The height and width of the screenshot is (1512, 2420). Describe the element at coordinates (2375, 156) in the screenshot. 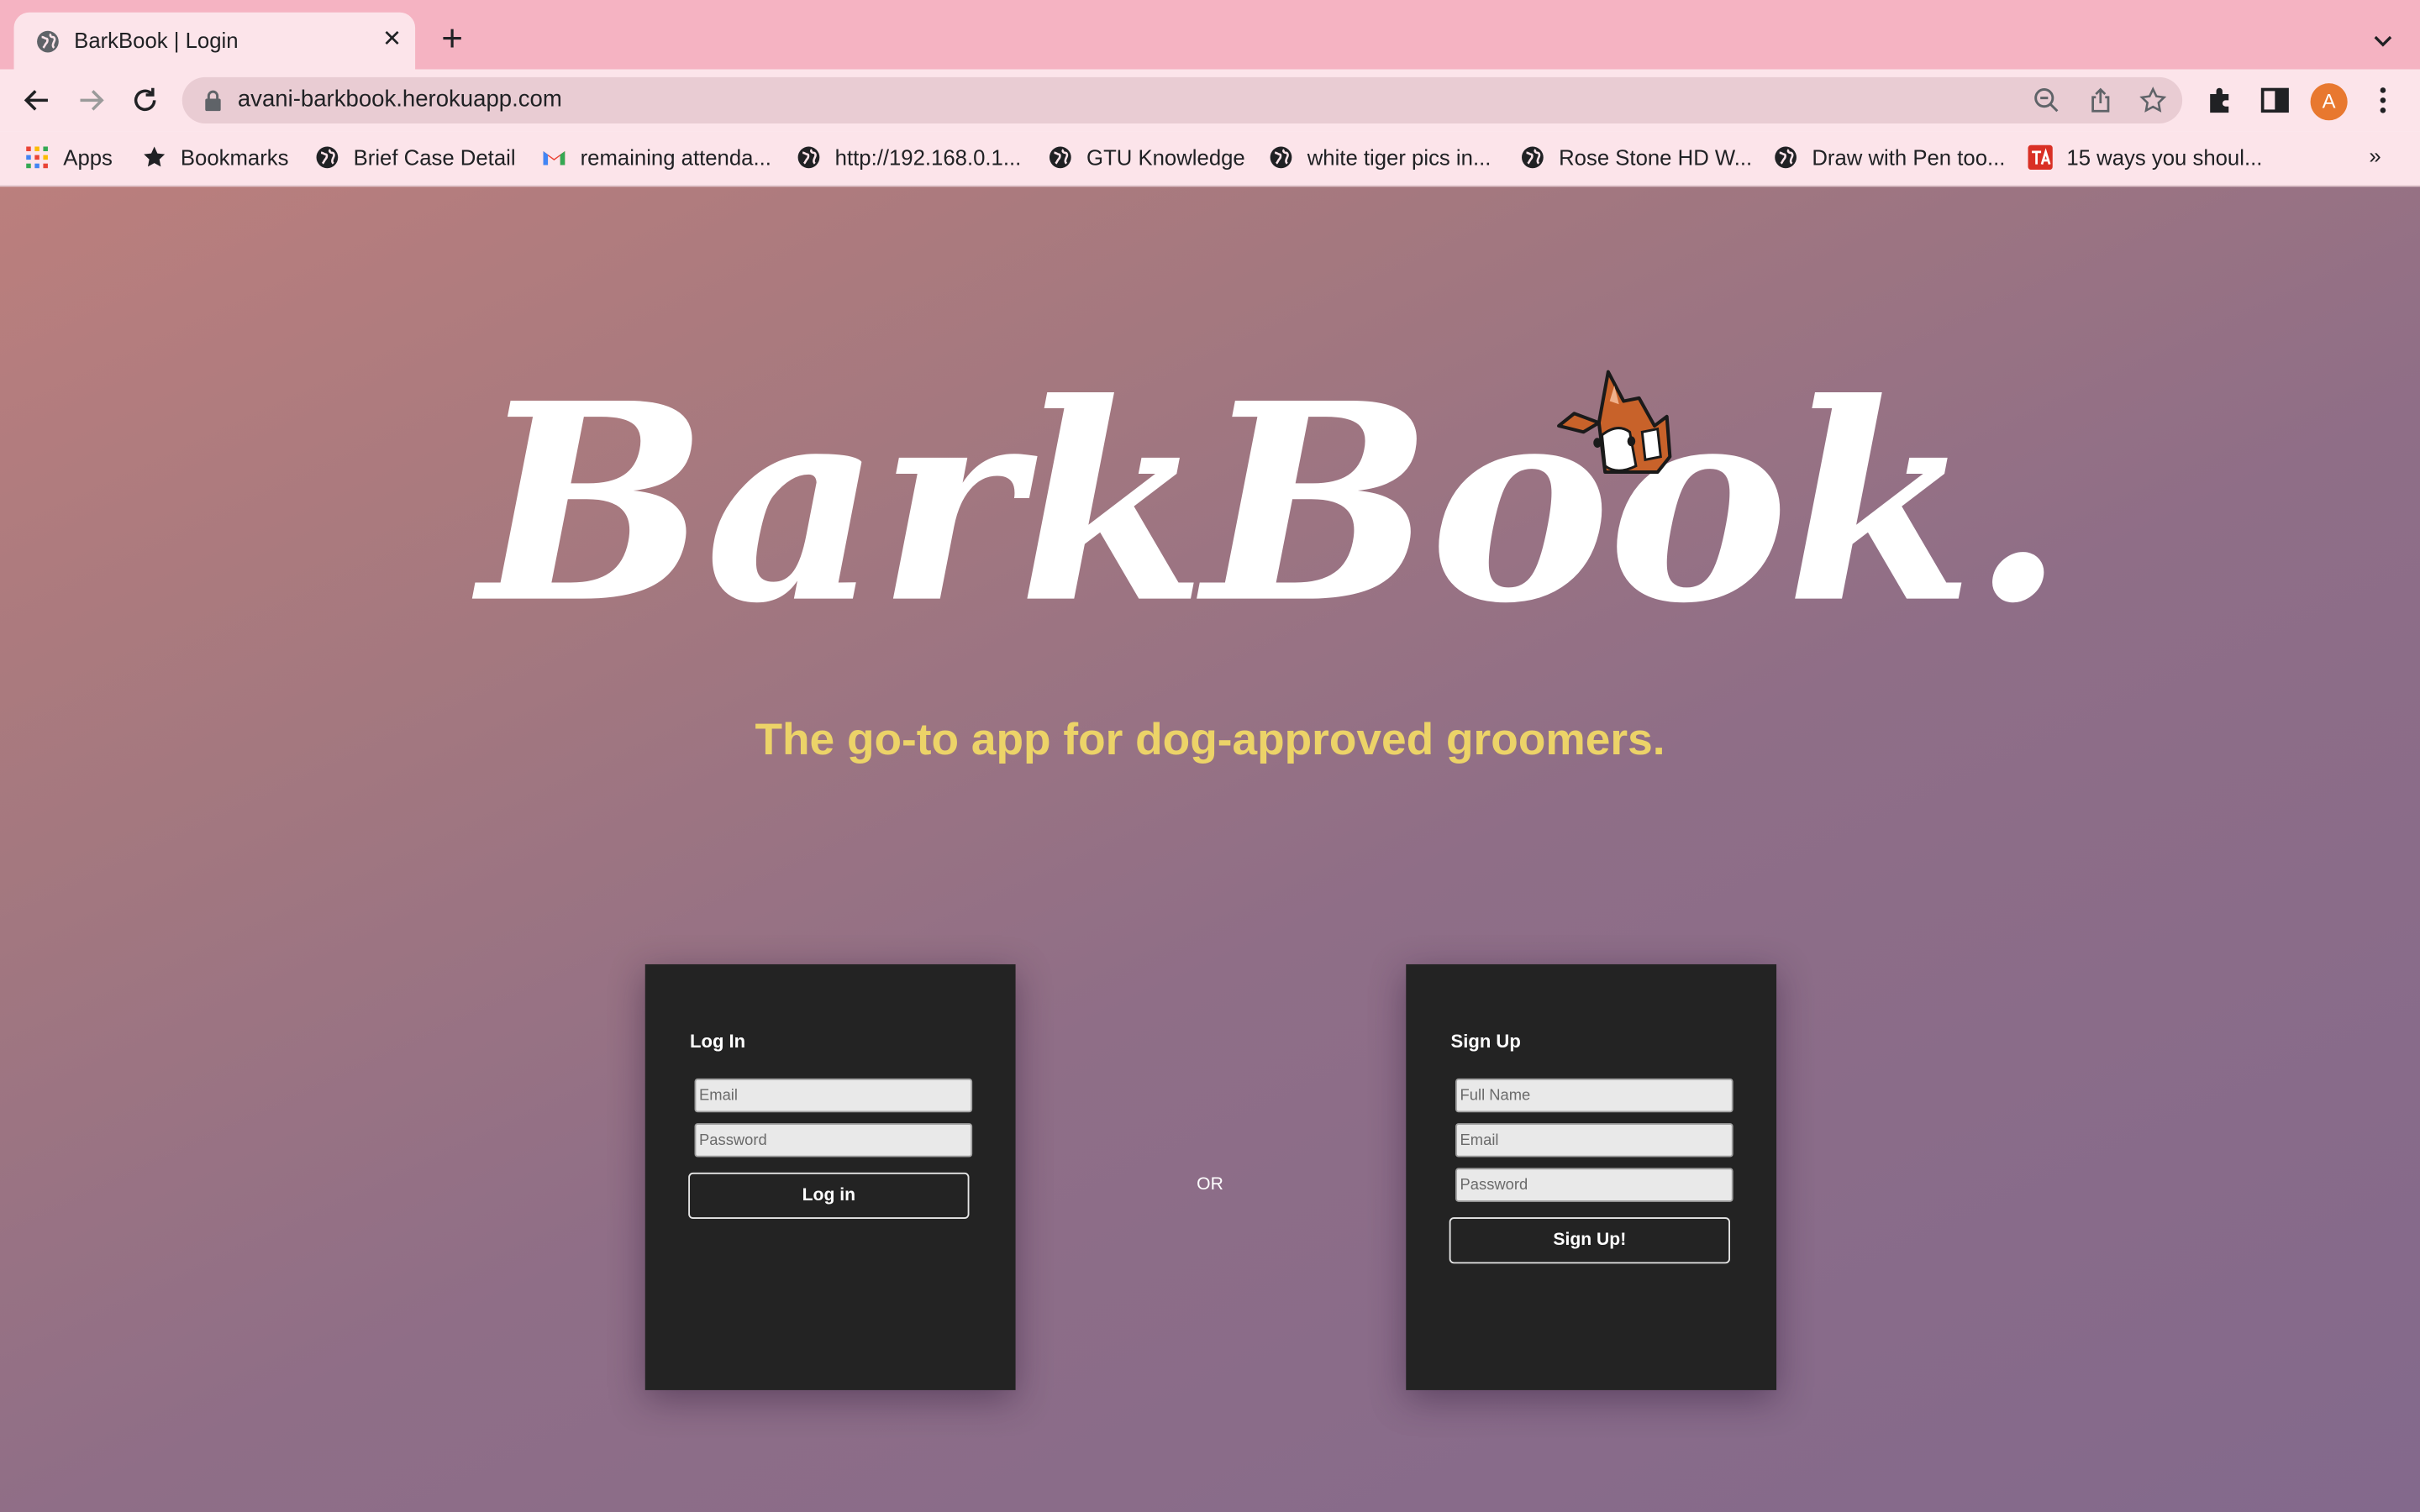

I see `bookmarks-overflow-icon: »` at that location.